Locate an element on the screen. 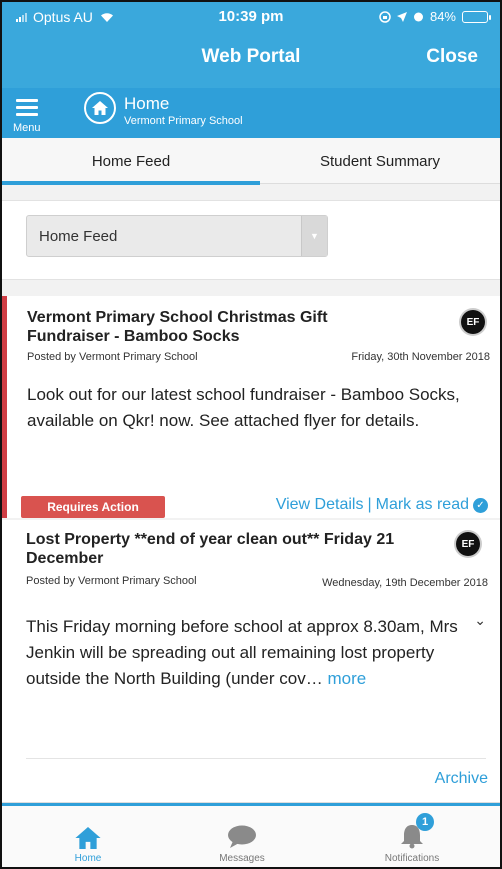  notification-count-badge: 1 is located at coordinates (425, 822).